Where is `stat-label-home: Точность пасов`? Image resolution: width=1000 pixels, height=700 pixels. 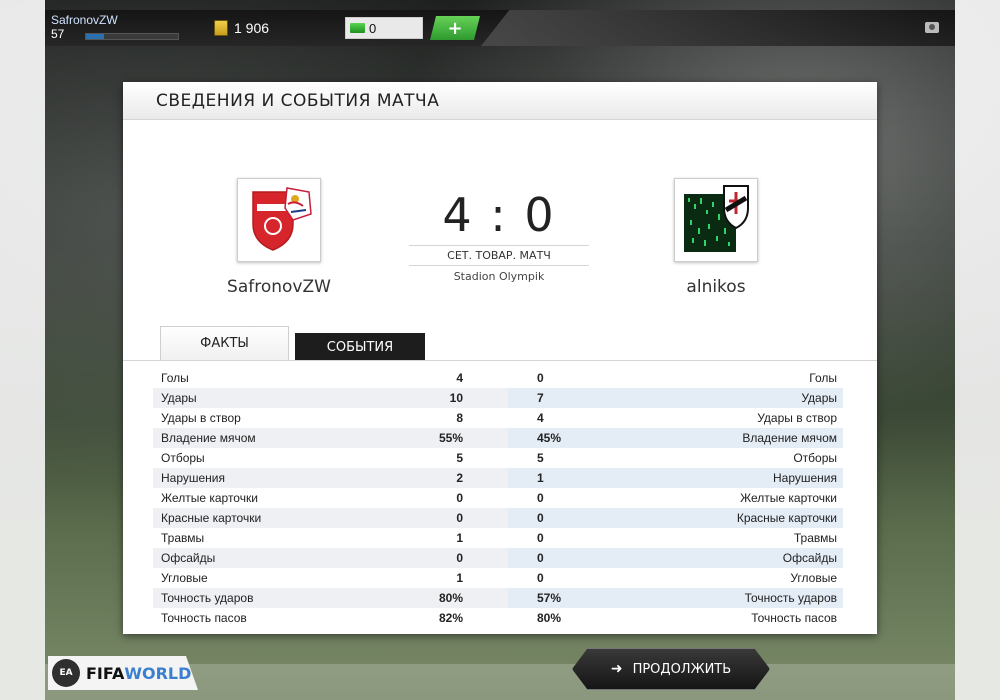
stat-label-home: Точность пасов is located at coordinates (204, 618).